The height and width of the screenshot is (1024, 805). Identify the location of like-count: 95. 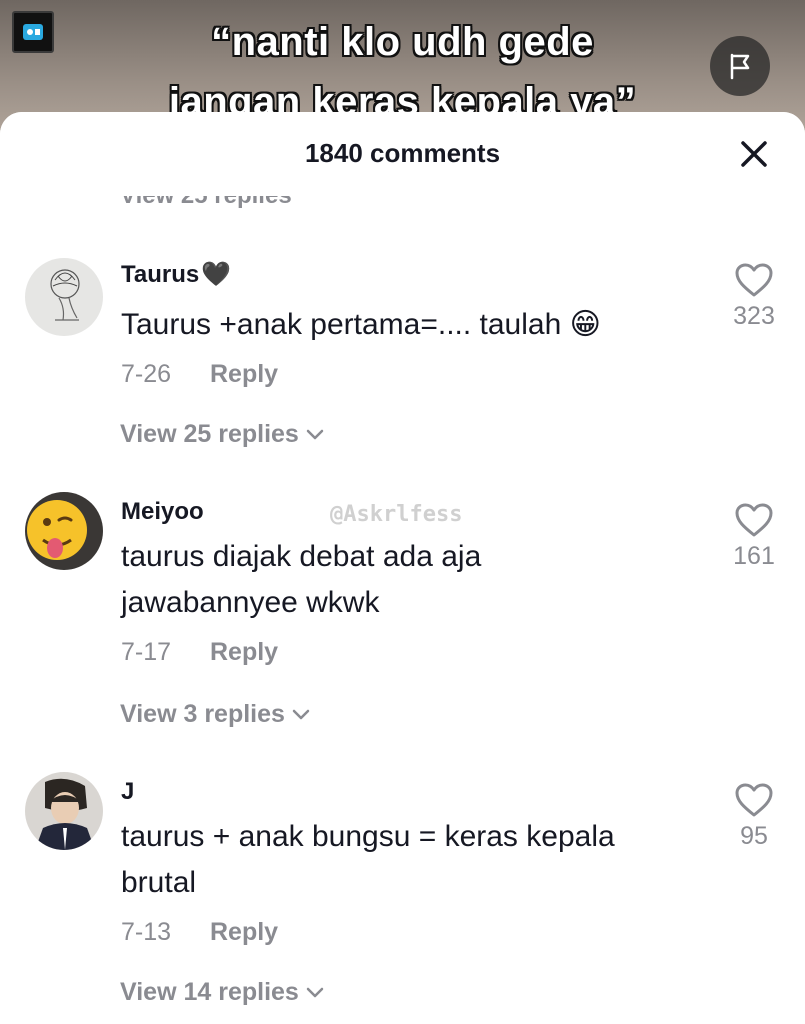
(754, 836).